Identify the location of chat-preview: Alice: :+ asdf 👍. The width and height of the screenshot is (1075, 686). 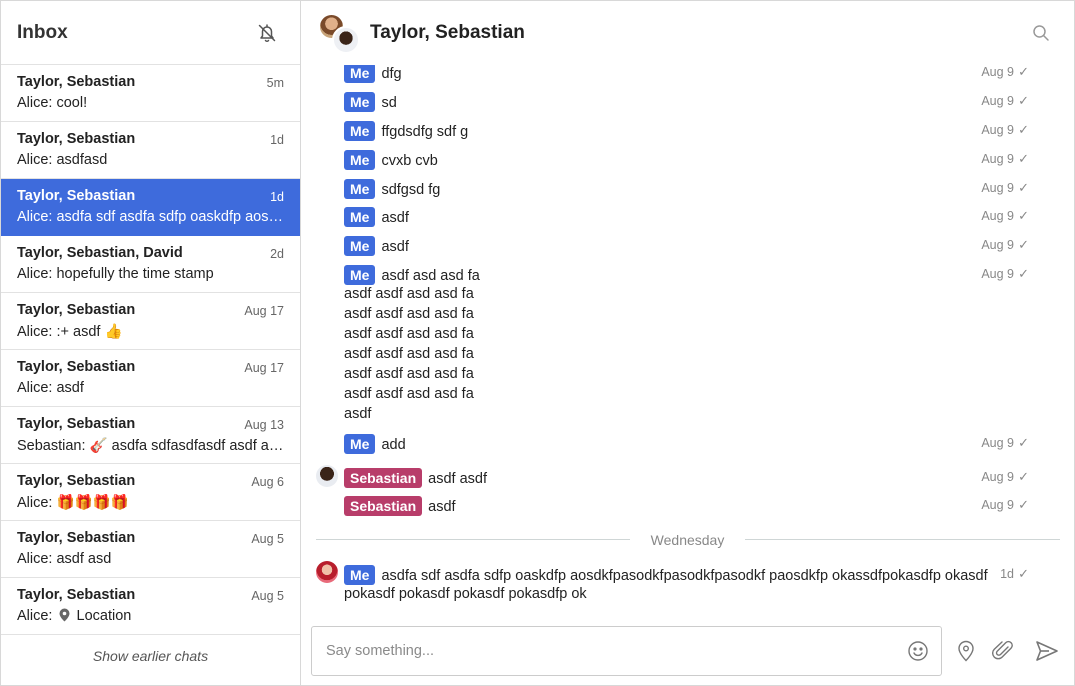
(70, 332).